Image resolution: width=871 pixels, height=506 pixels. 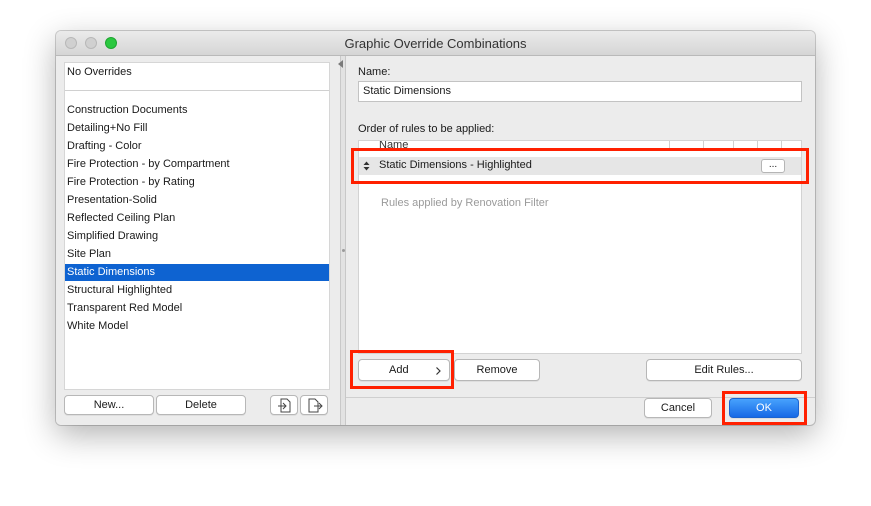 What do you see at coordinates (197, 254) in the screenshot?
I see `list-item: Site Plan` at bounding box center [197, 254].